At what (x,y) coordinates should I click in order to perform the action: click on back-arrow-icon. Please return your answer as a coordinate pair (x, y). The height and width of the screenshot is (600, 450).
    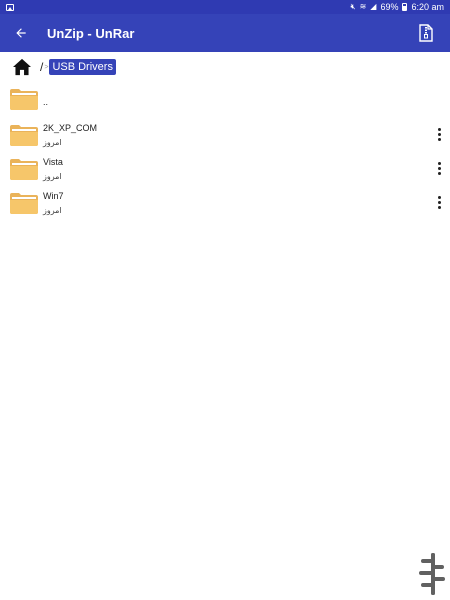
    Looking at the image, I should click on (21, 33).